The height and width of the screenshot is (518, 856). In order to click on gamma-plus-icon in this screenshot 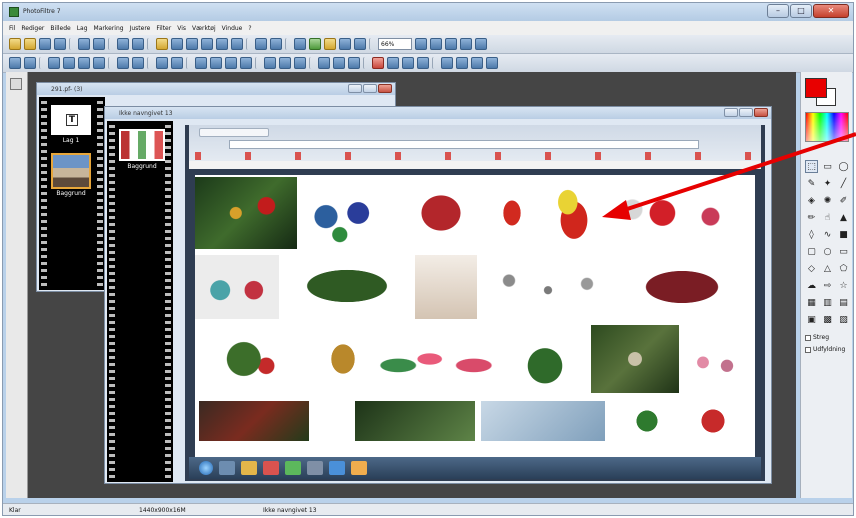, I will do `click(177, 63)`.